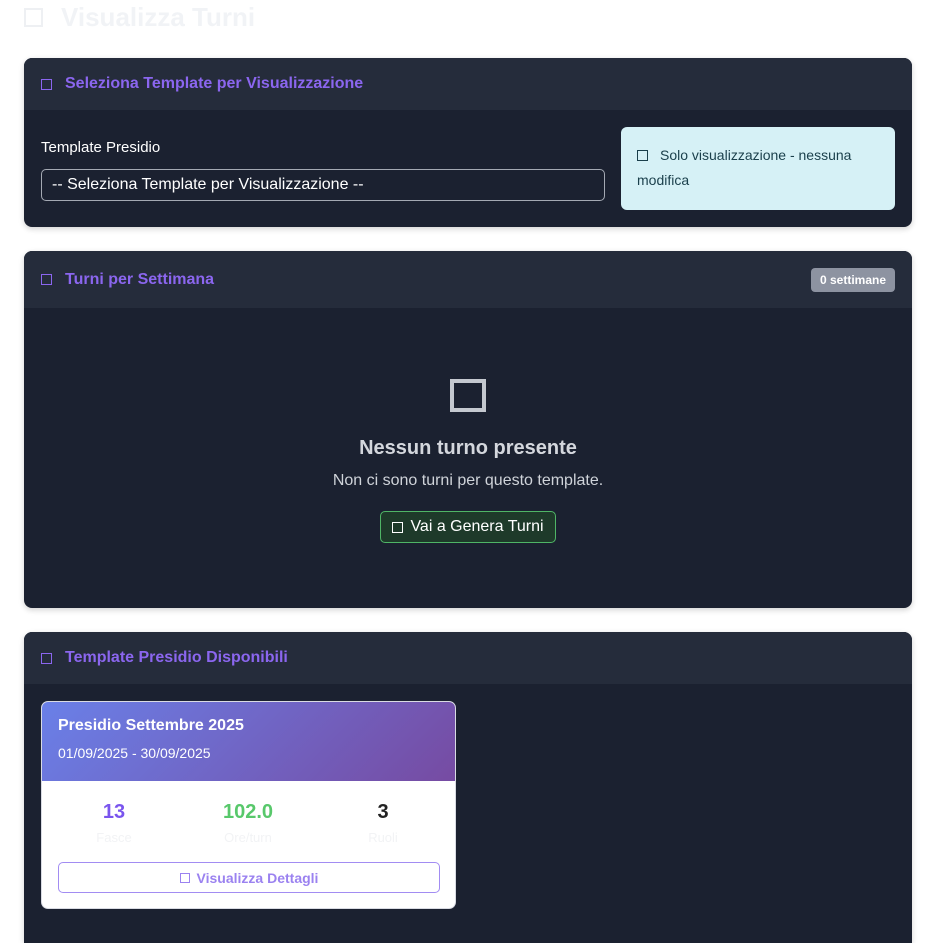  What do you see at coordinates (46, 279) in the screenshot?
I see `calendar-icon` at bounding box center [46, 279].